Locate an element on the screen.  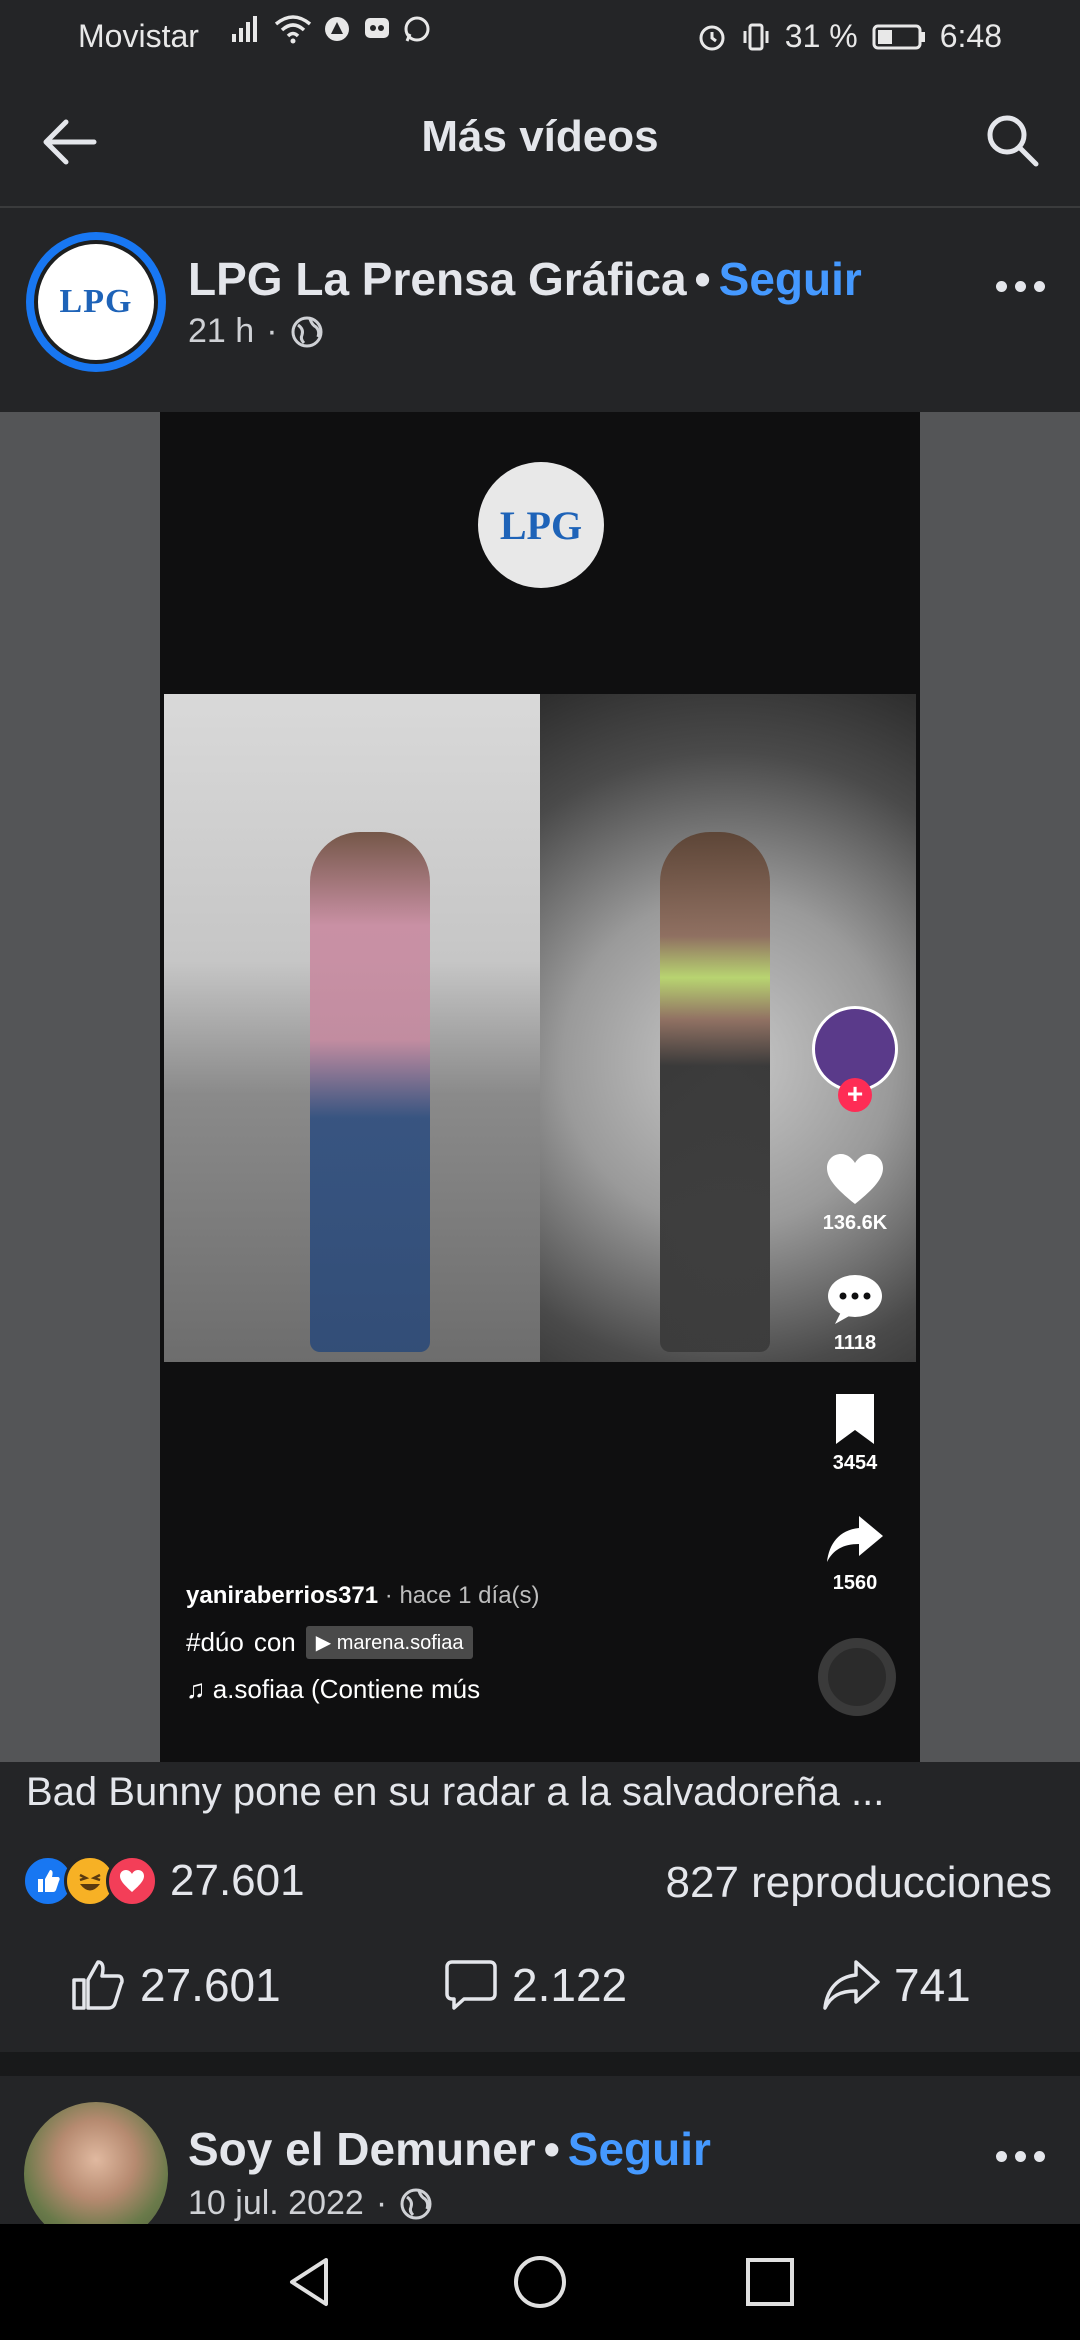
share-button: 741 is located at coordinates (896, 1985).